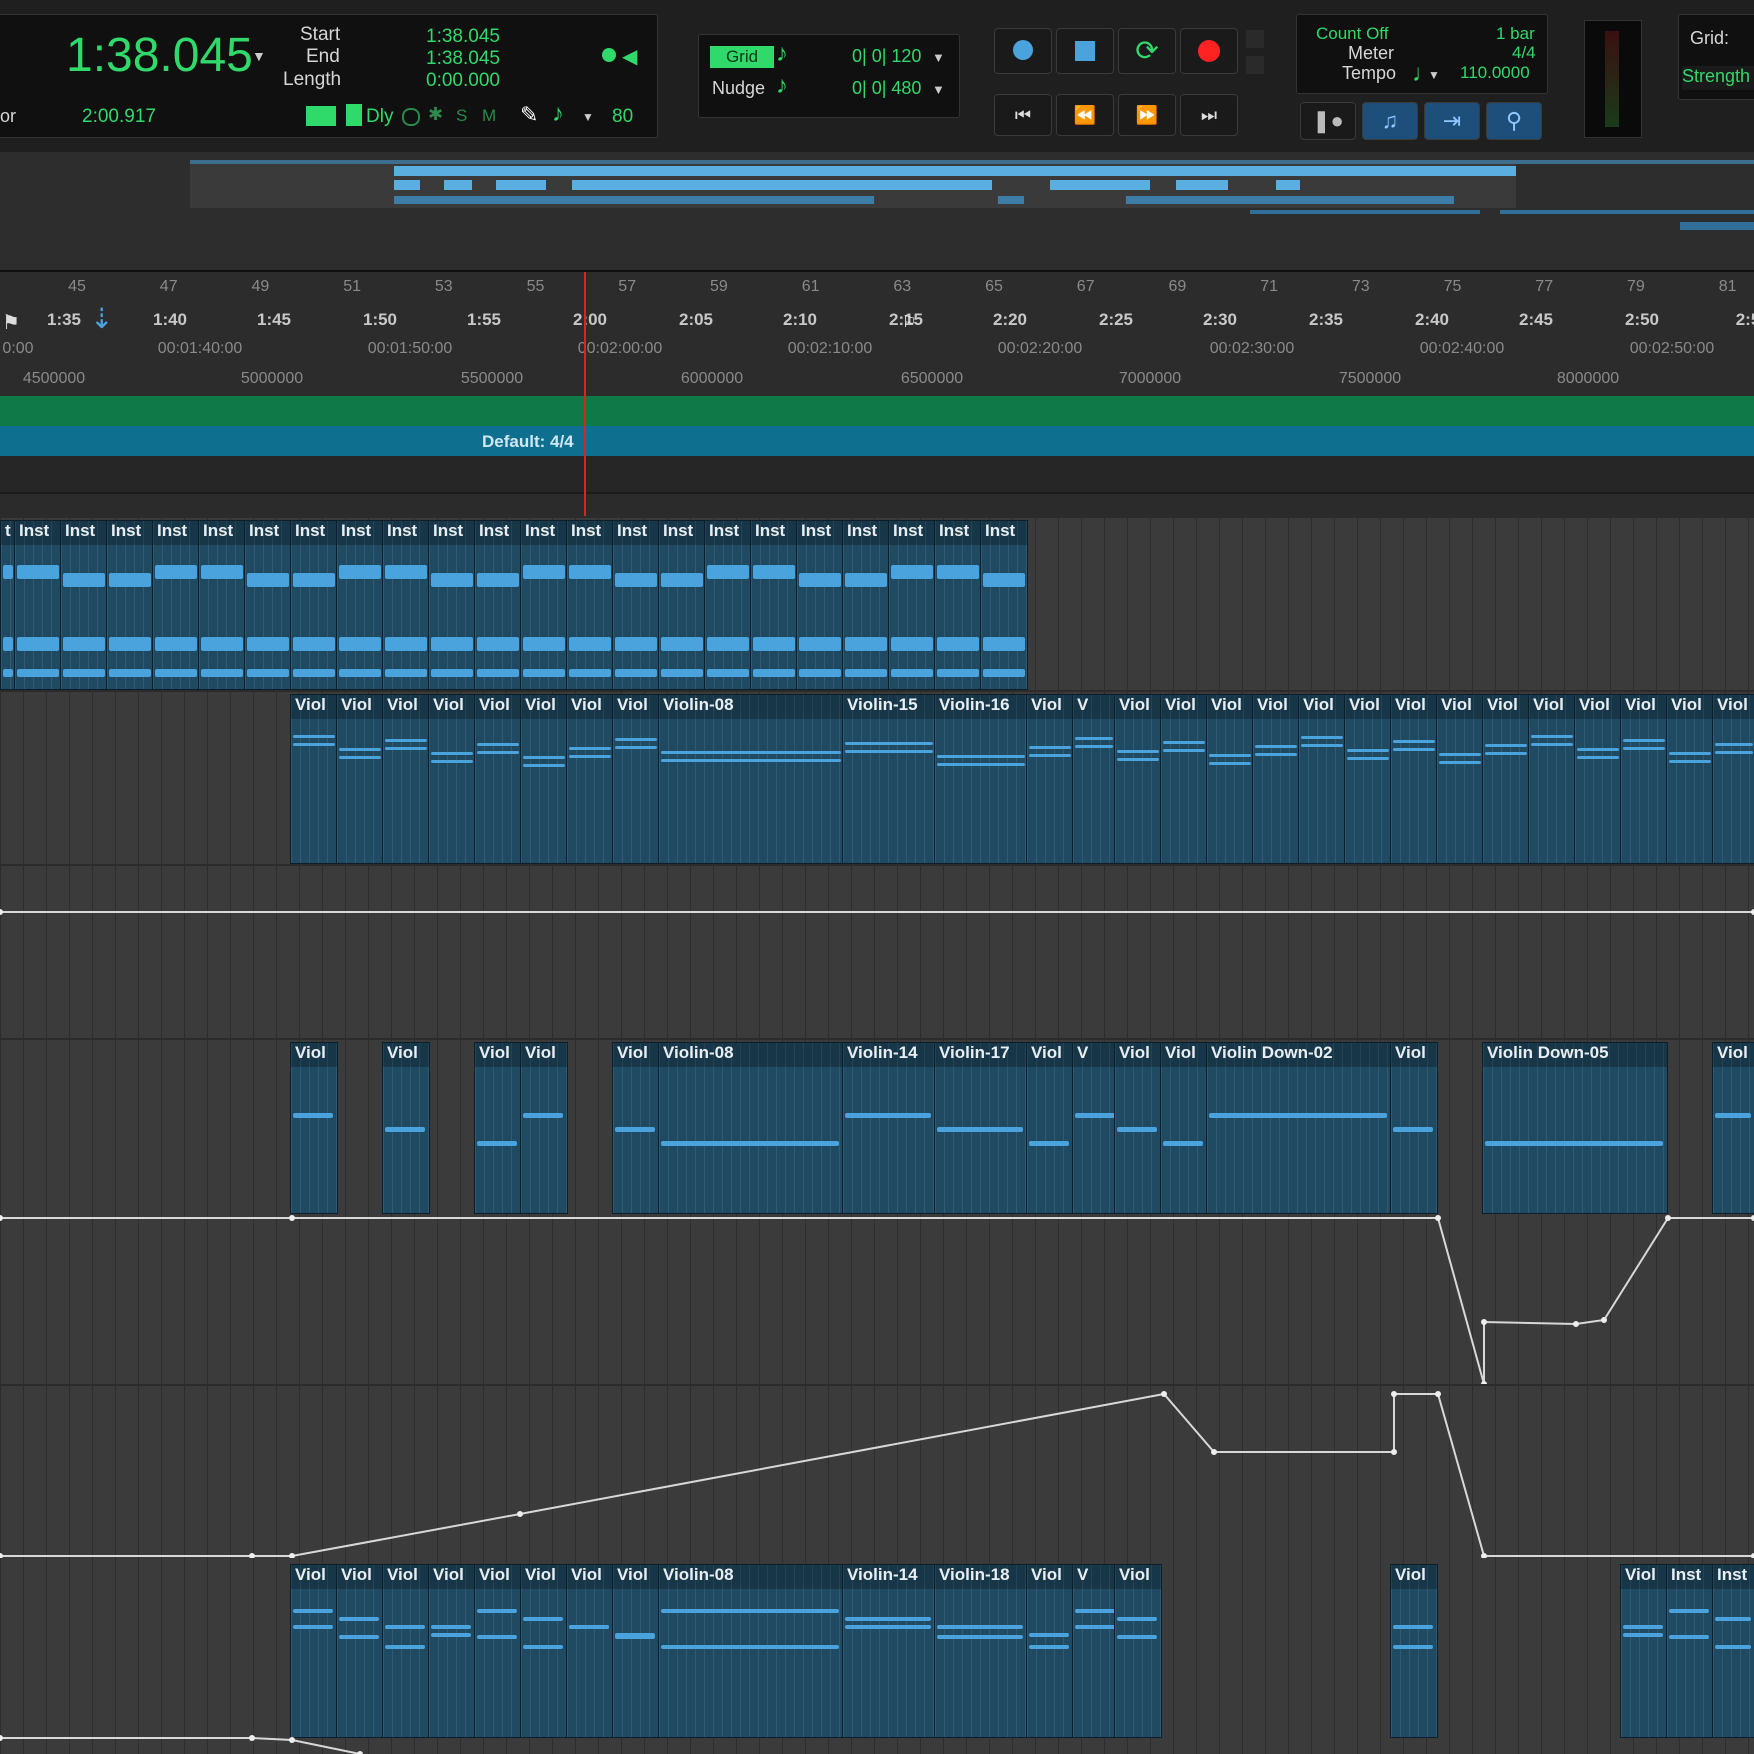 The image size is (1754, 1754). I want to click on playhead, so click(585, 394).